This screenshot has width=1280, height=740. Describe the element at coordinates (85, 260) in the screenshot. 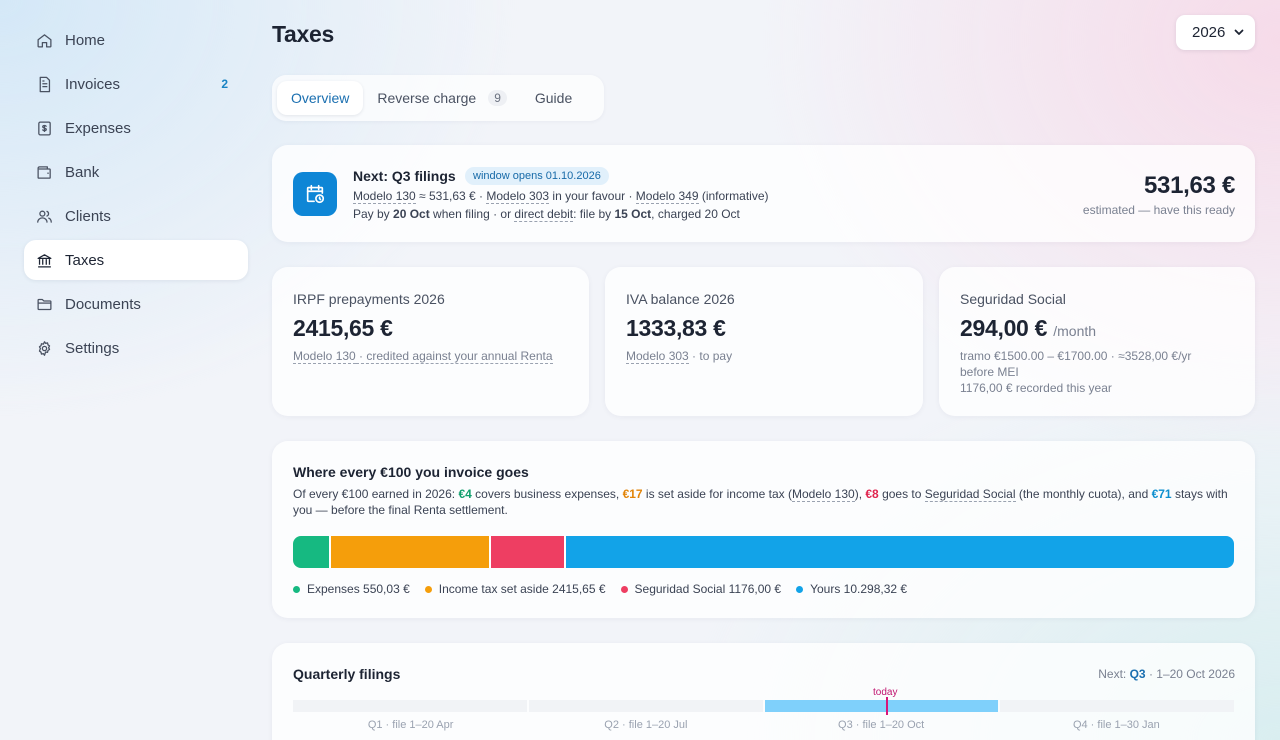

I see `sidebar-item-label: Taxes` at that location.